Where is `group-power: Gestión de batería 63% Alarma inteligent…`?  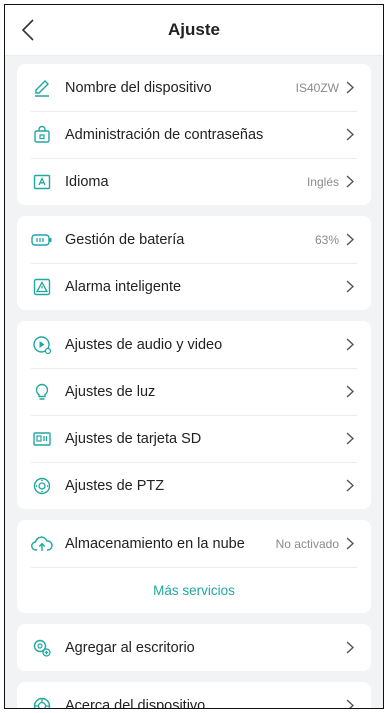
group-power: Gestión de batería 63% Alarma inteligent… is located at coordinates (194, 263).